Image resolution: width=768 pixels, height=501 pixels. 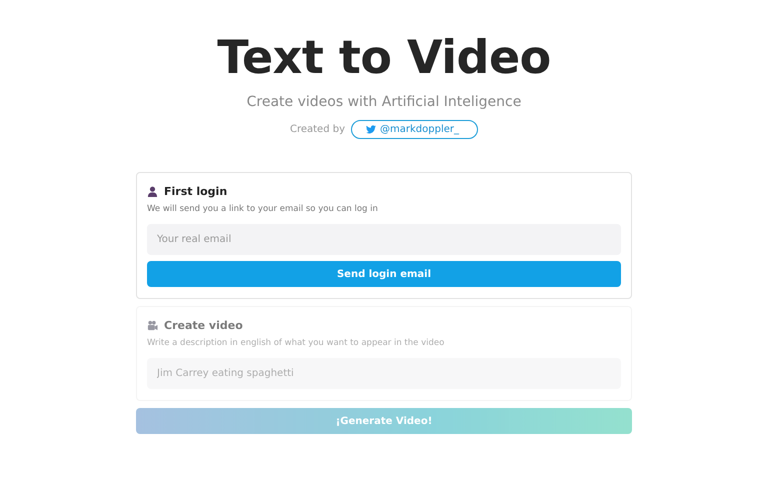 I want to click on input-field: Your real email, so click(x=384, y=239).